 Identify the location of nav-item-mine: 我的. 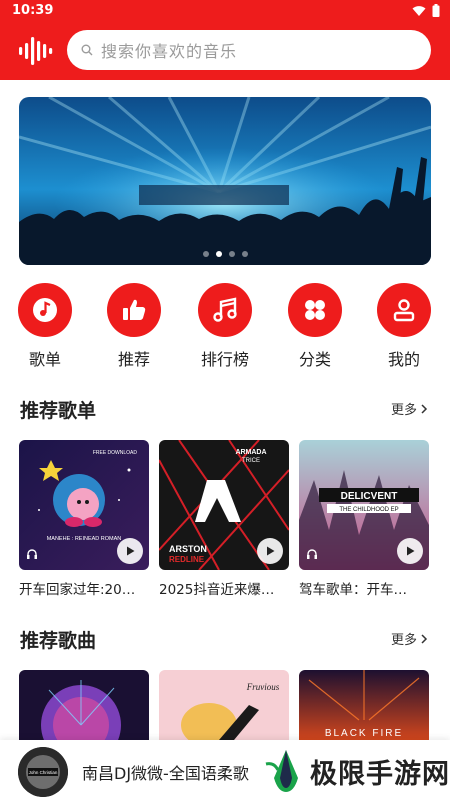
(404, 326).